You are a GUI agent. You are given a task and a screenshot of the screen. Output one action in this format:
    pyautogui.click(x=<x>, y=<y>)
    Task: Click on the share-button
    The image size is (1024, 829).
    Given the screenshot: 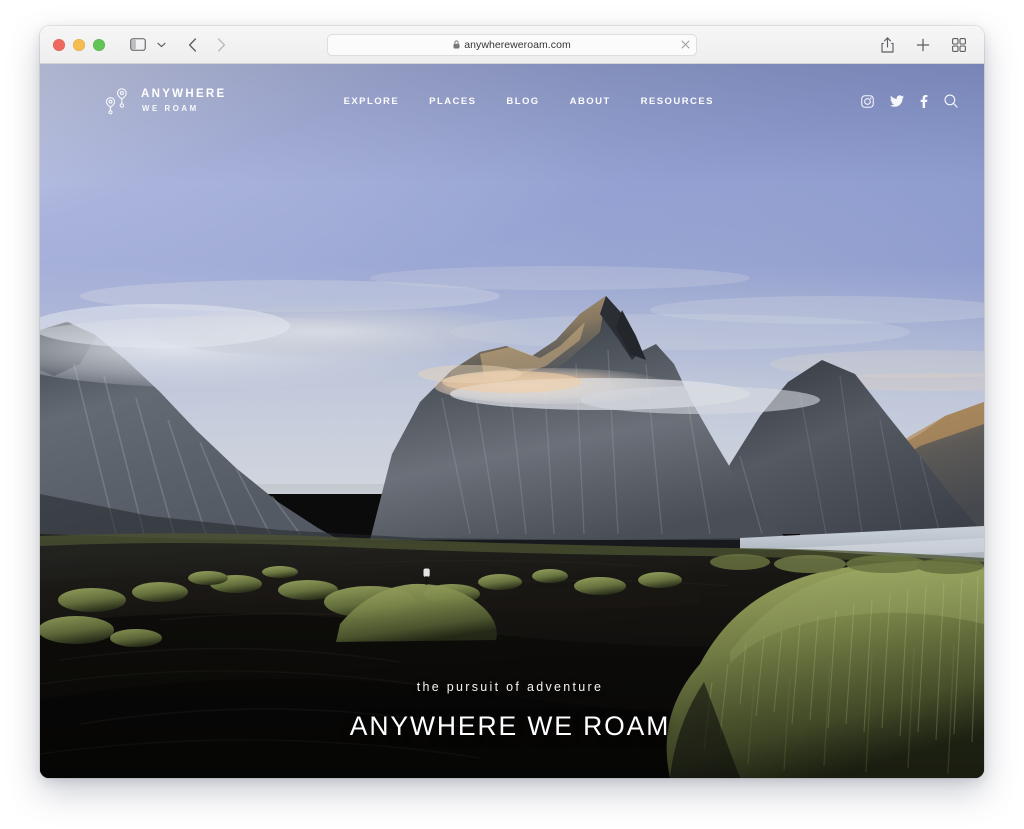 What is the action you would take?
    pyautogui.click(x=887, y=45)
    